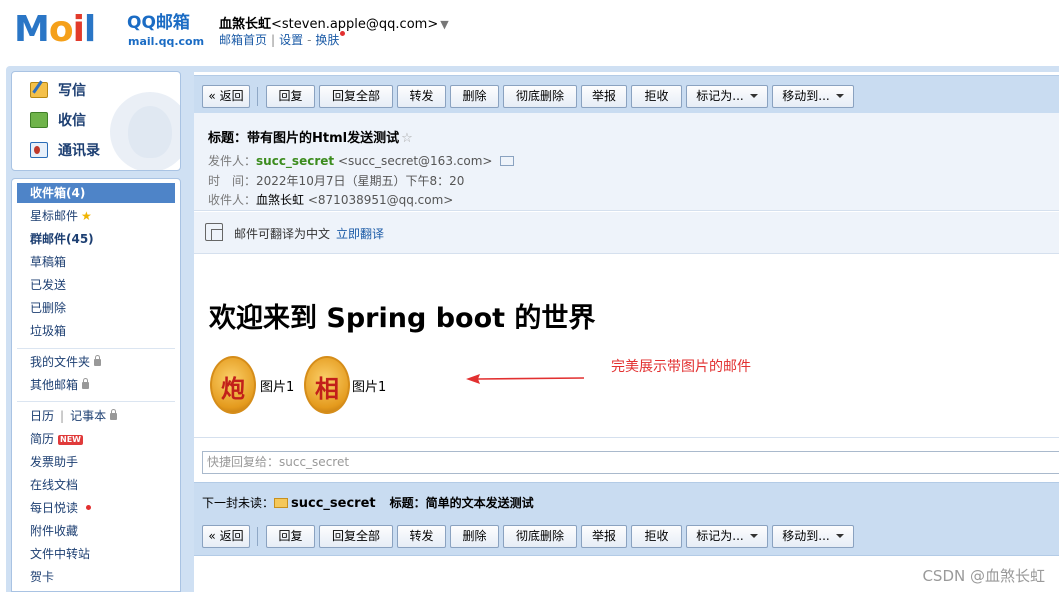 The width and height of the screenshot is (1059, 592). What do you see at coordinates (61, 216) in the screenshot?
I see `folder-starred: 星标邮件 ★` at bounding box center [61, 216].